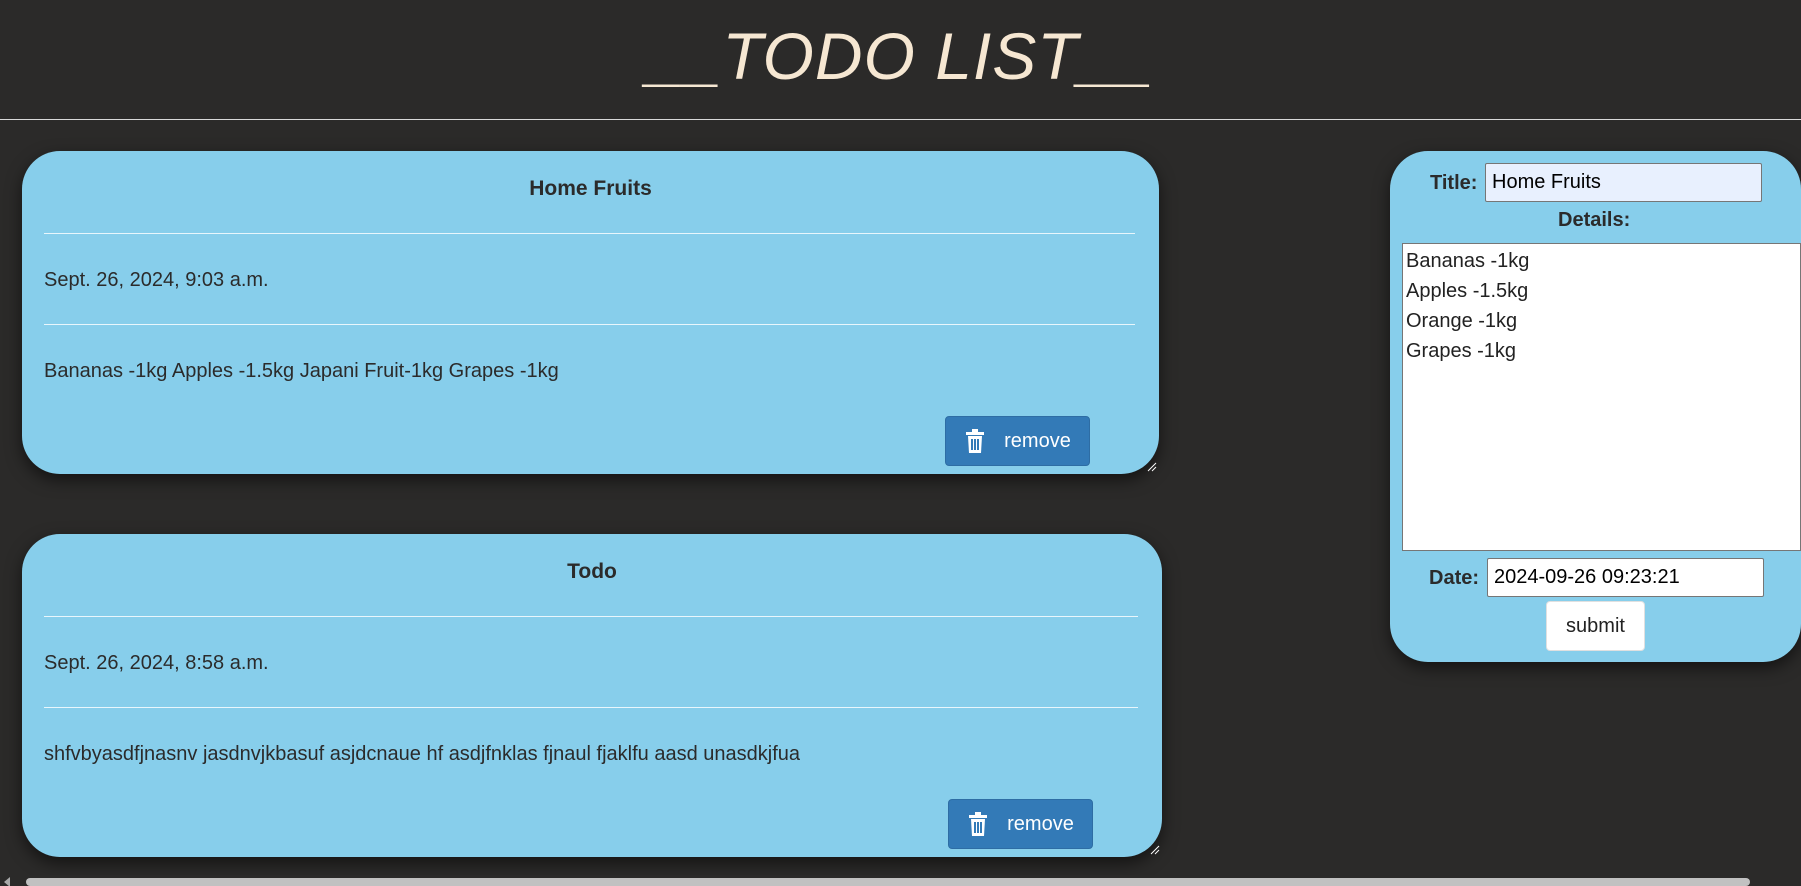 The image size is (1801, 886). What do you see at coordinates (1454, 578) in the screenshot?
I see `date-label: Date:` at bounding box center [1454, 578].